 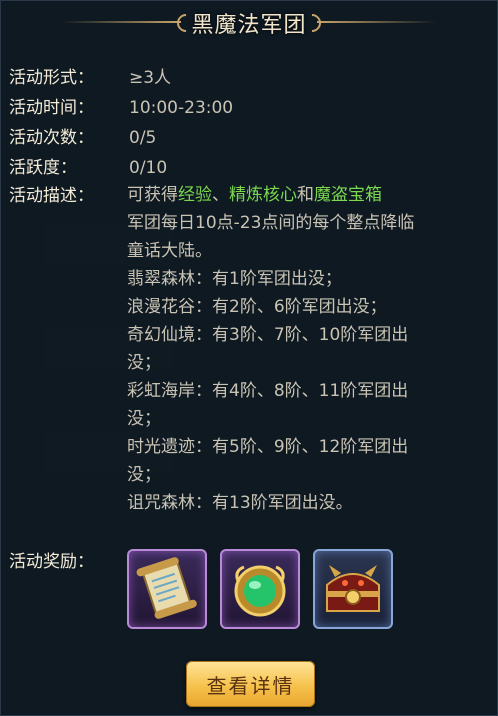 What do you see at coordinates (249, 108) in the screenshot?
I see `row-time: 活动时间： 10:00-23:00` at bounding box center [249, 108].